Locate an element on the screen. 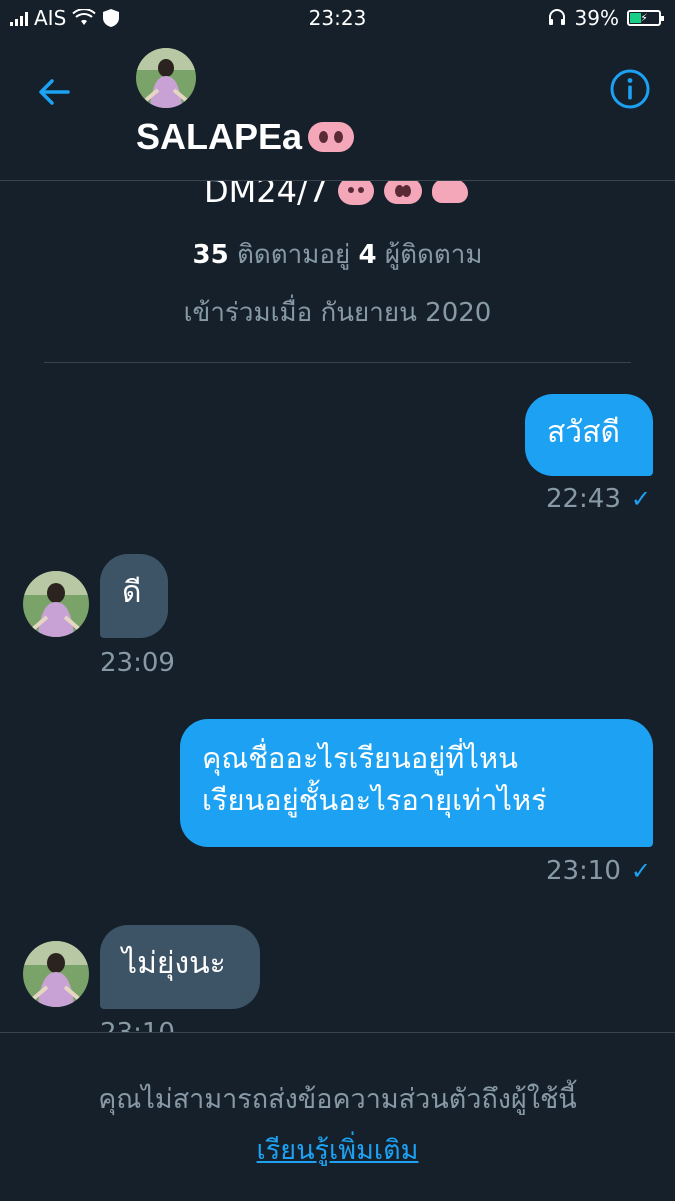  sent-message-bubble: สวัสดี is located at coordinates (589, 435).